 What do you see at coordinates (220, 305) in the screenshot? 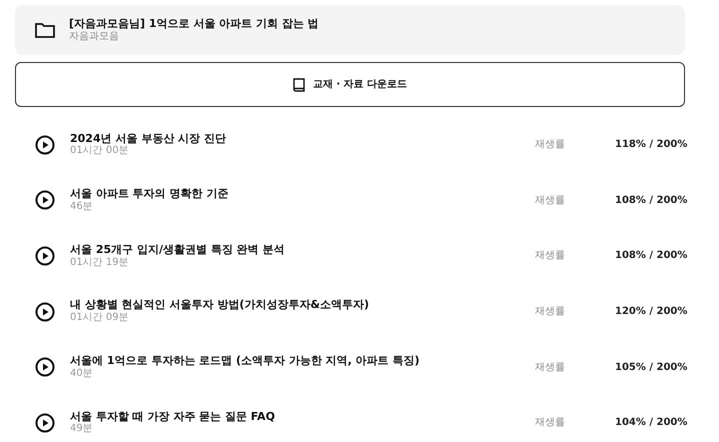
I see `lesson-title: 내 상황별 현실적인 서울투자 방법(가치성장투자&소액투자)` at bounding box center [220, 305].